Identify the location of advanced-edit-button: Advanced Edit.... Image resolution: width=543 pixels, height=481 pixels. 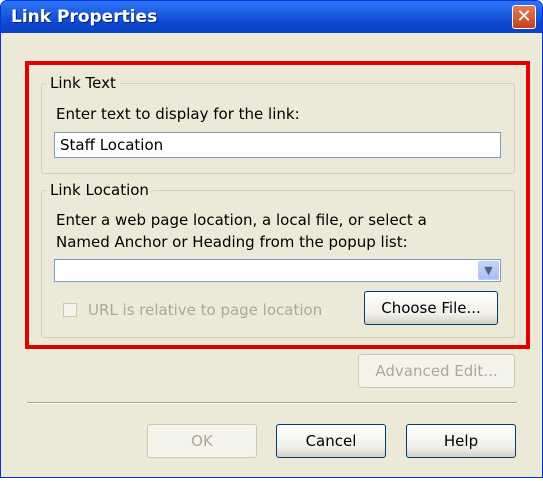
(436, 371).